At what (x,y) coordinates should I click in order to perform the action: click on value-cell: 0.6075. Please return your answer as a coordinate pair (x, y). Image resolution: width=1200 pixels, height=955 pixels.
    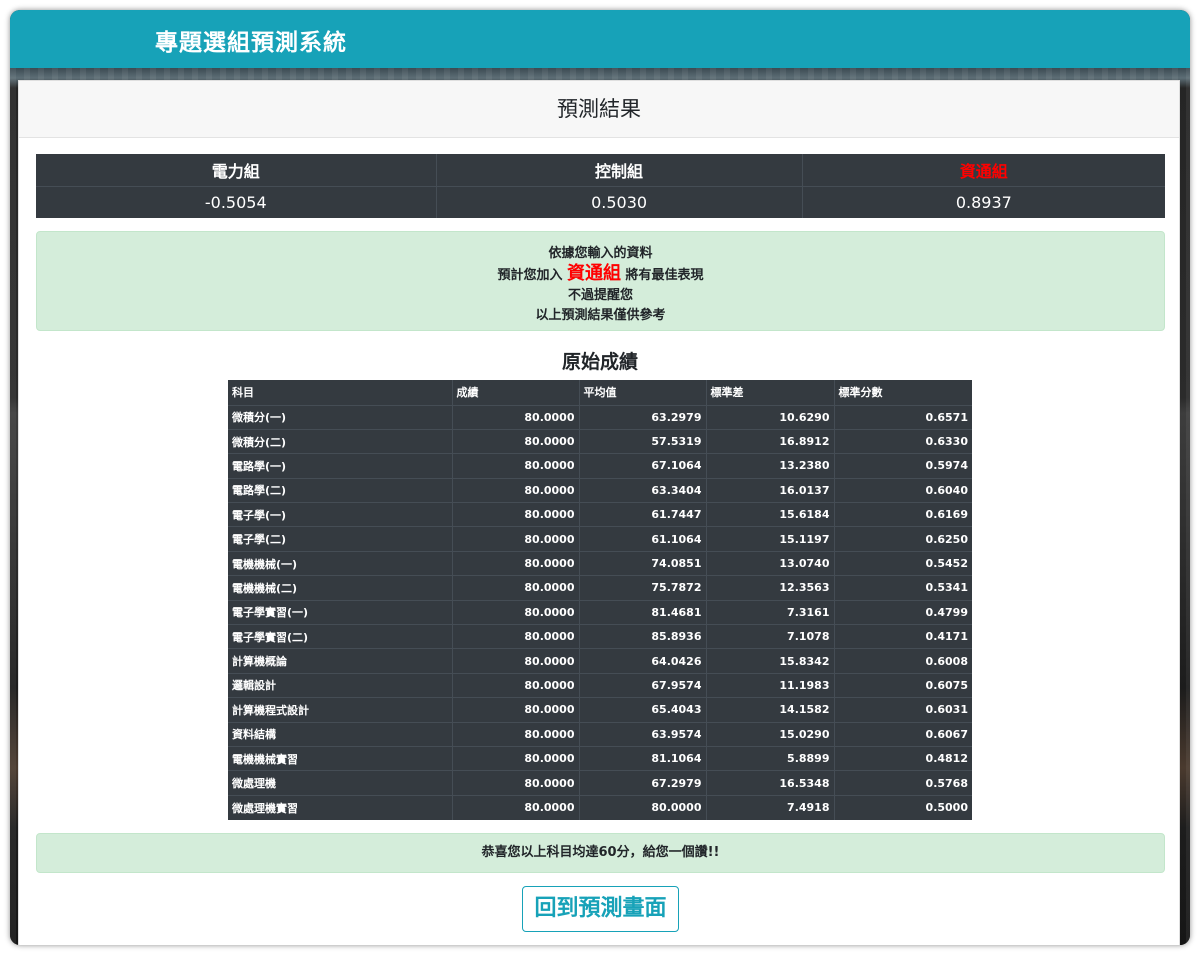
    Looking at the image, I should click on (902, 685).